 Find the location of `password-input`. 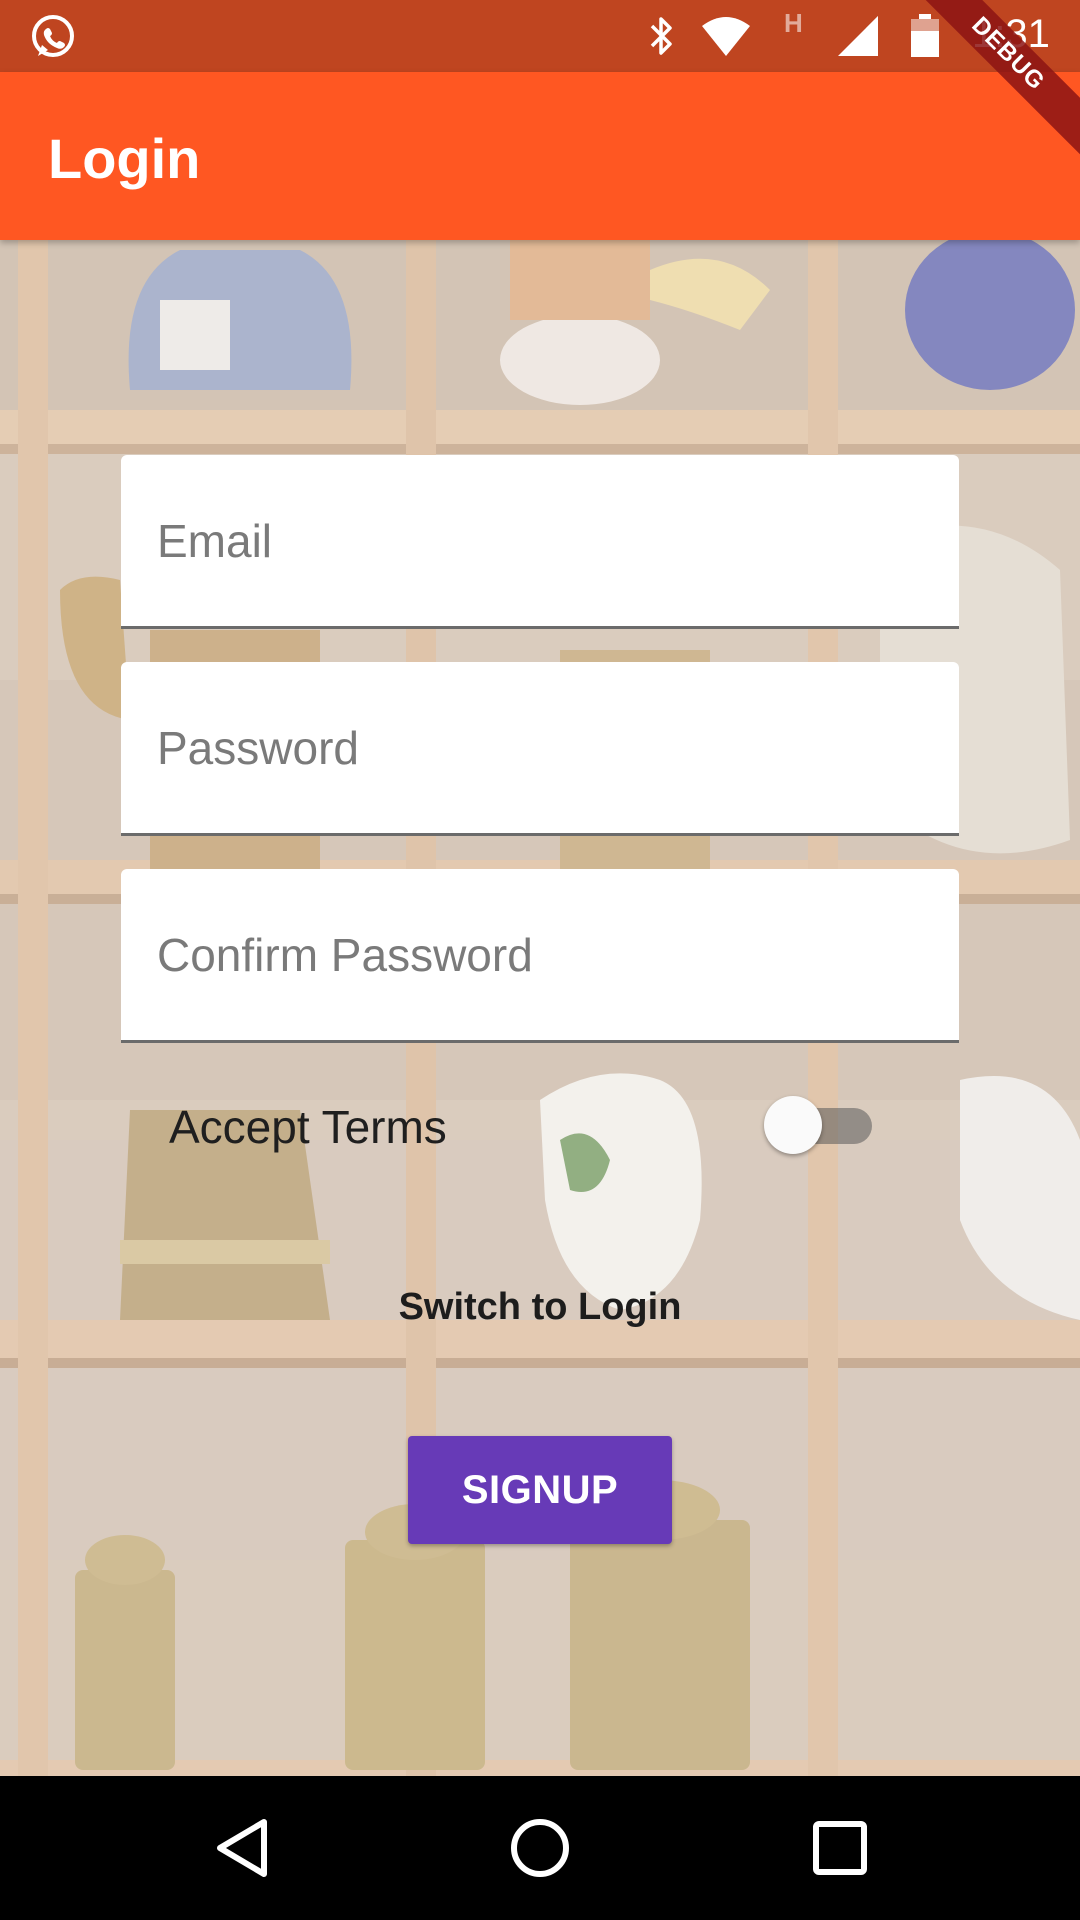

password-input is located at coordinates (542, 748).